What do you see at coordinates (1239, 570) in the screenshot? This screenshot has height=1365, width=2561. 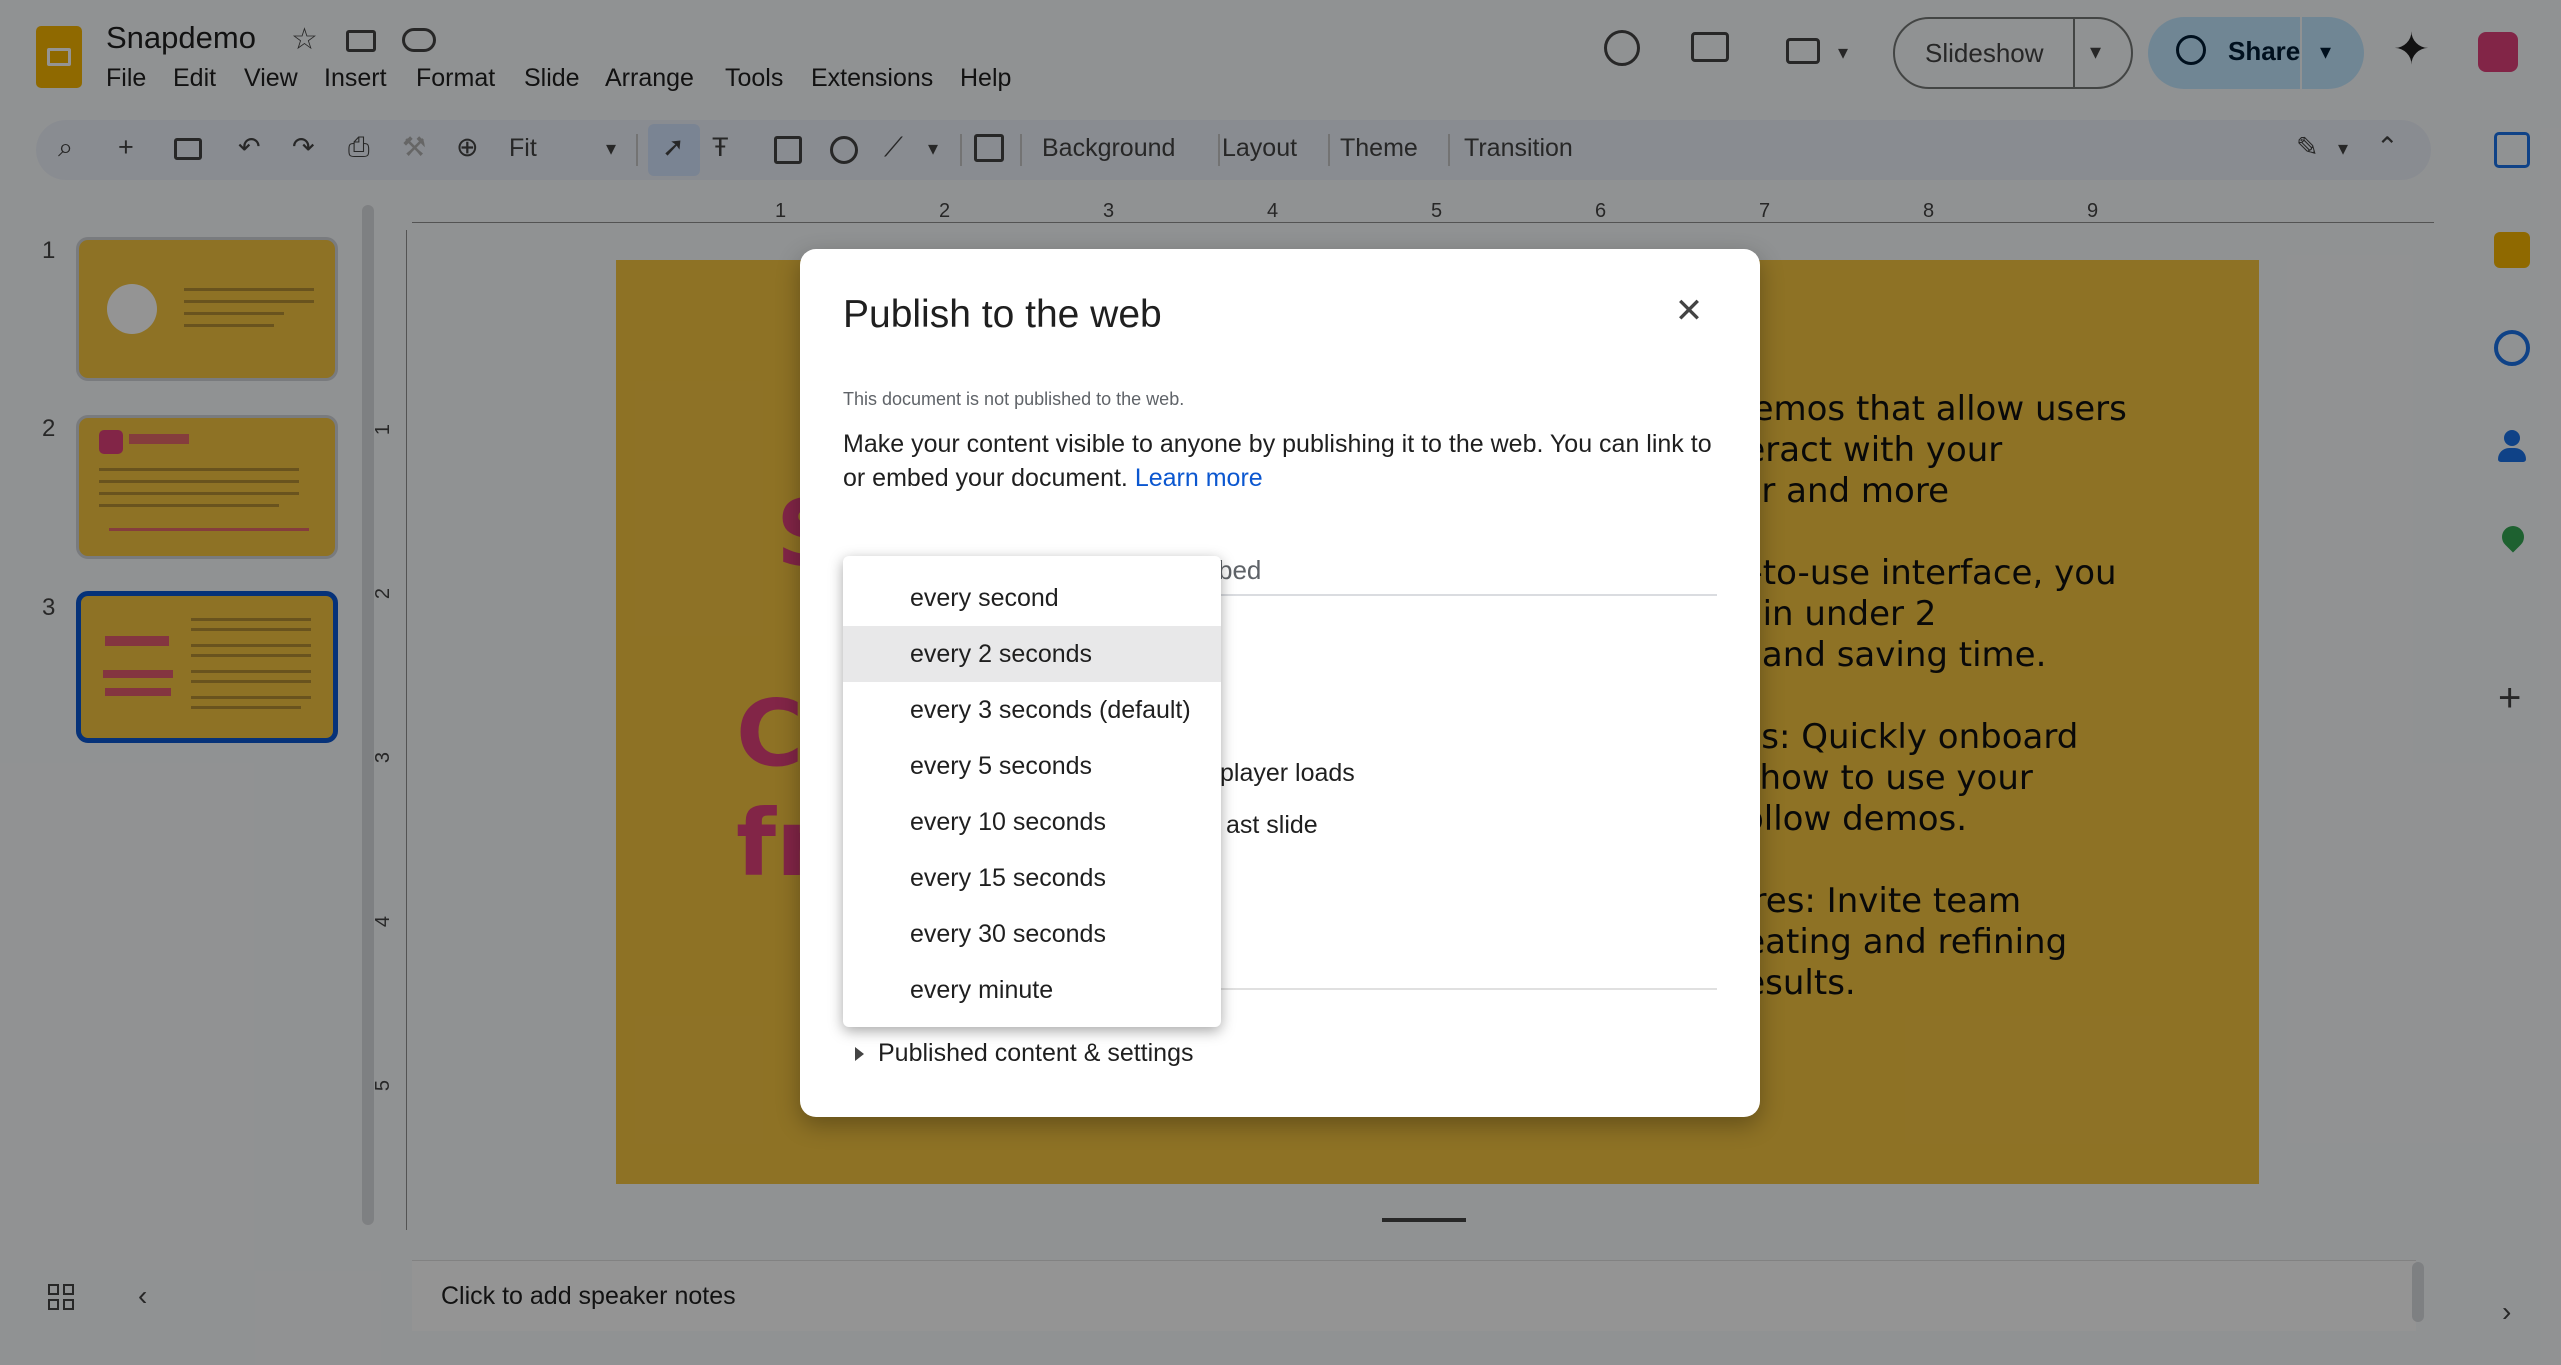 I see `tab-embed: bed` at bounding box center [1239, 570].